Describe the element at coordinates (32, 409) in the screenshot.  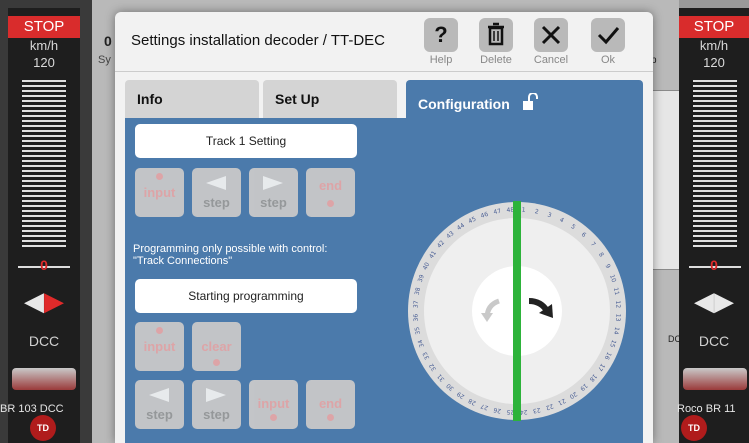
I see `left-loco-name: BR 103 DCC` at that location.